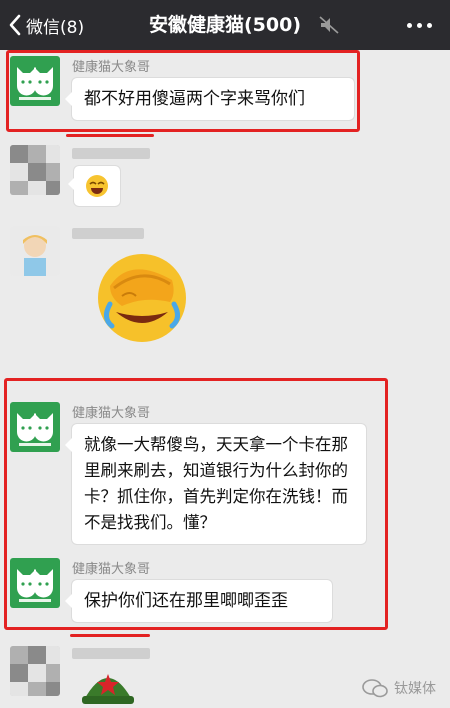 This screenshot has height=708, width=450. I want to click on highlight-box, so click(183, 91).